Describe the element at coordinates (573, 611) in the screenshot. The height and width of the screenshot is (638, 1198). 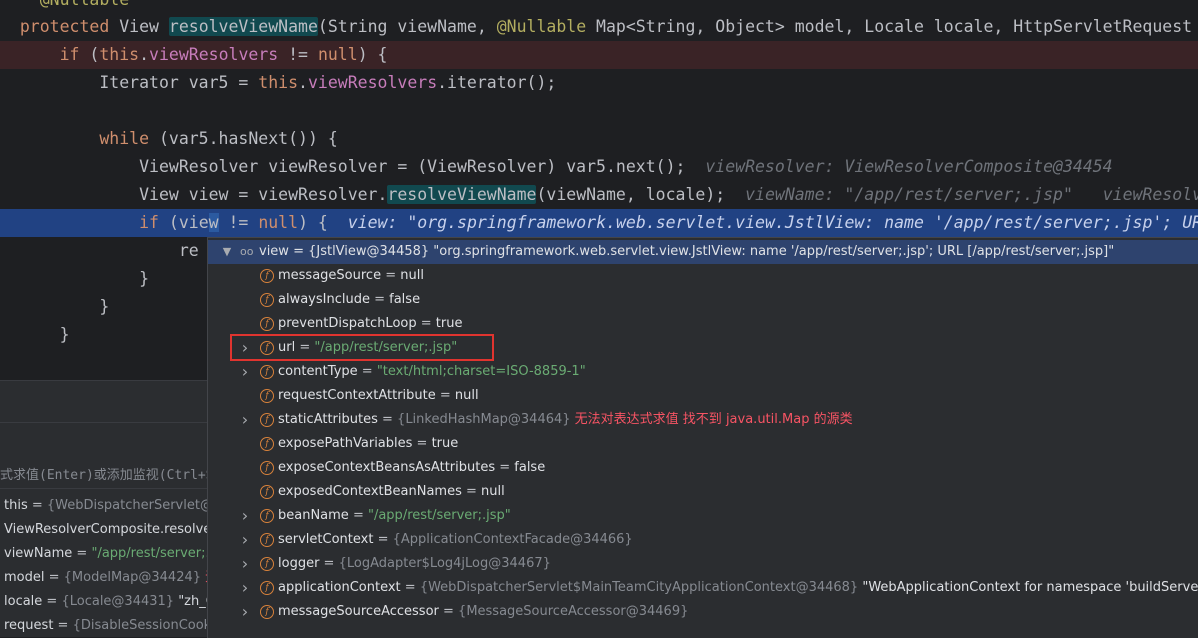
I see `field-value: {MessageSourceAccessor@34469}` at that location.